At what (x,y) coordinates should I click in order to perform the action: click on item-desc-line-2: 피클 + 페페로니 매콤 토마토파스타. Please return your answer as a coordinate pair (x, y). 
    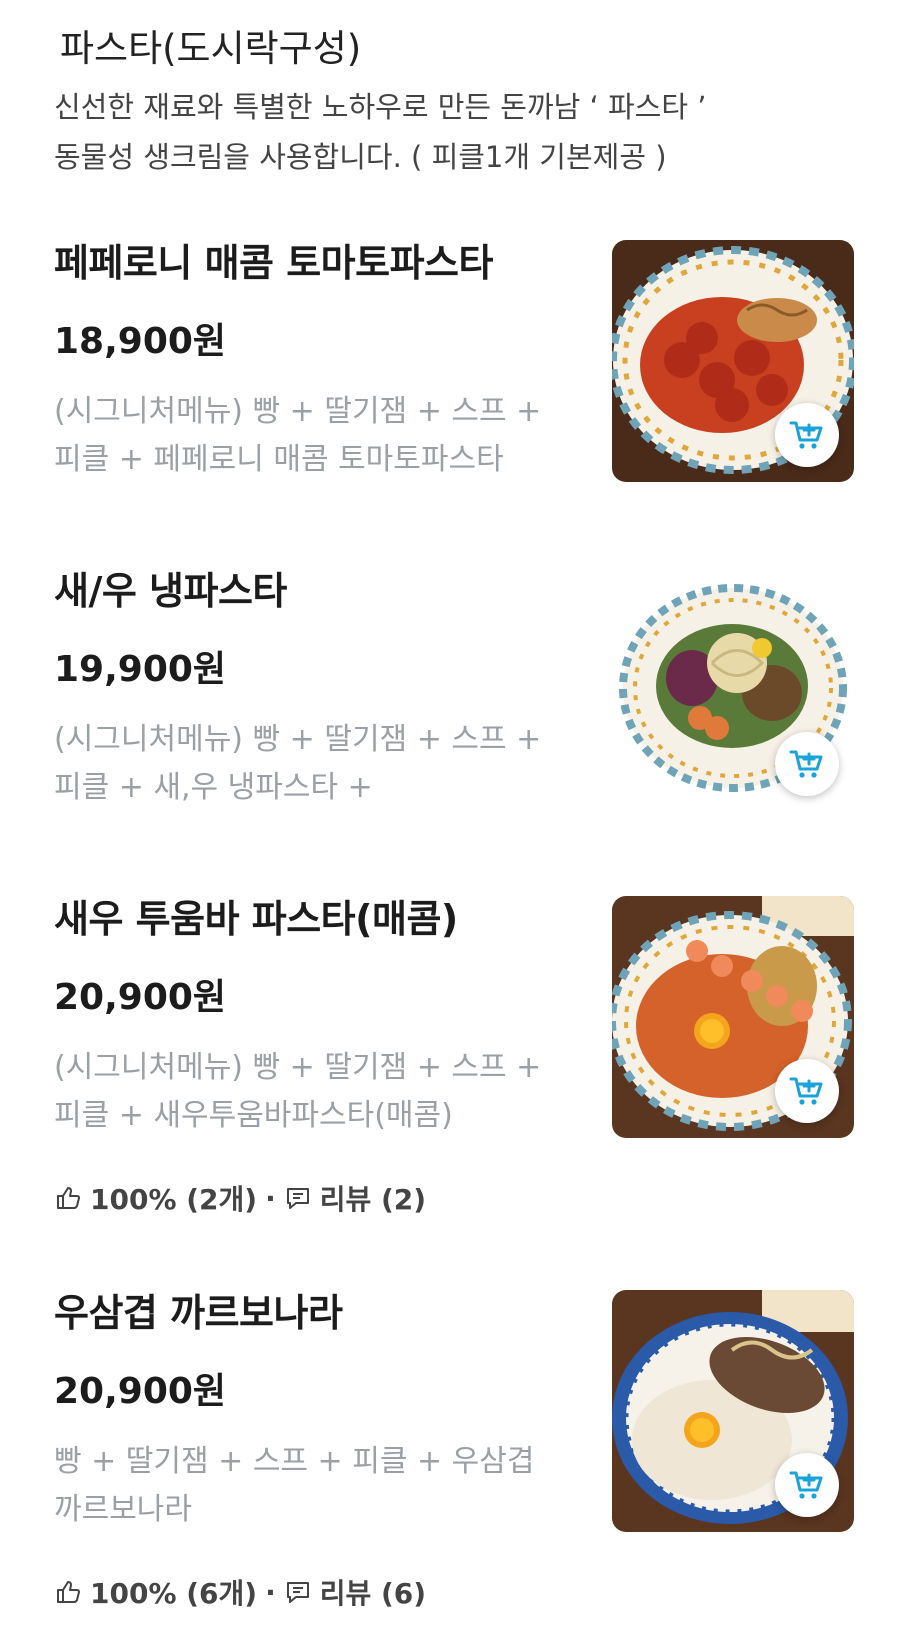
    Looking at the image, I should click on (279, 459).